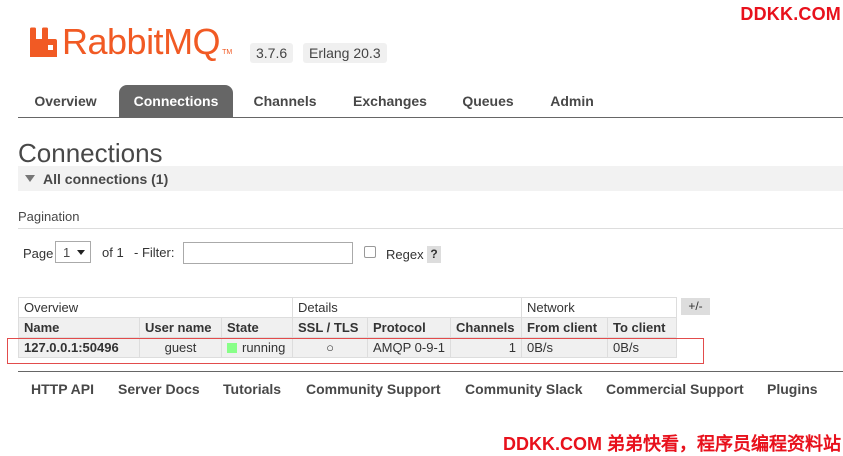 The width and height of the screenshot is (843, 456). Describe the element at coordinates (180, 327) in the screenshot. I see `col-user-name: User name` at that location.